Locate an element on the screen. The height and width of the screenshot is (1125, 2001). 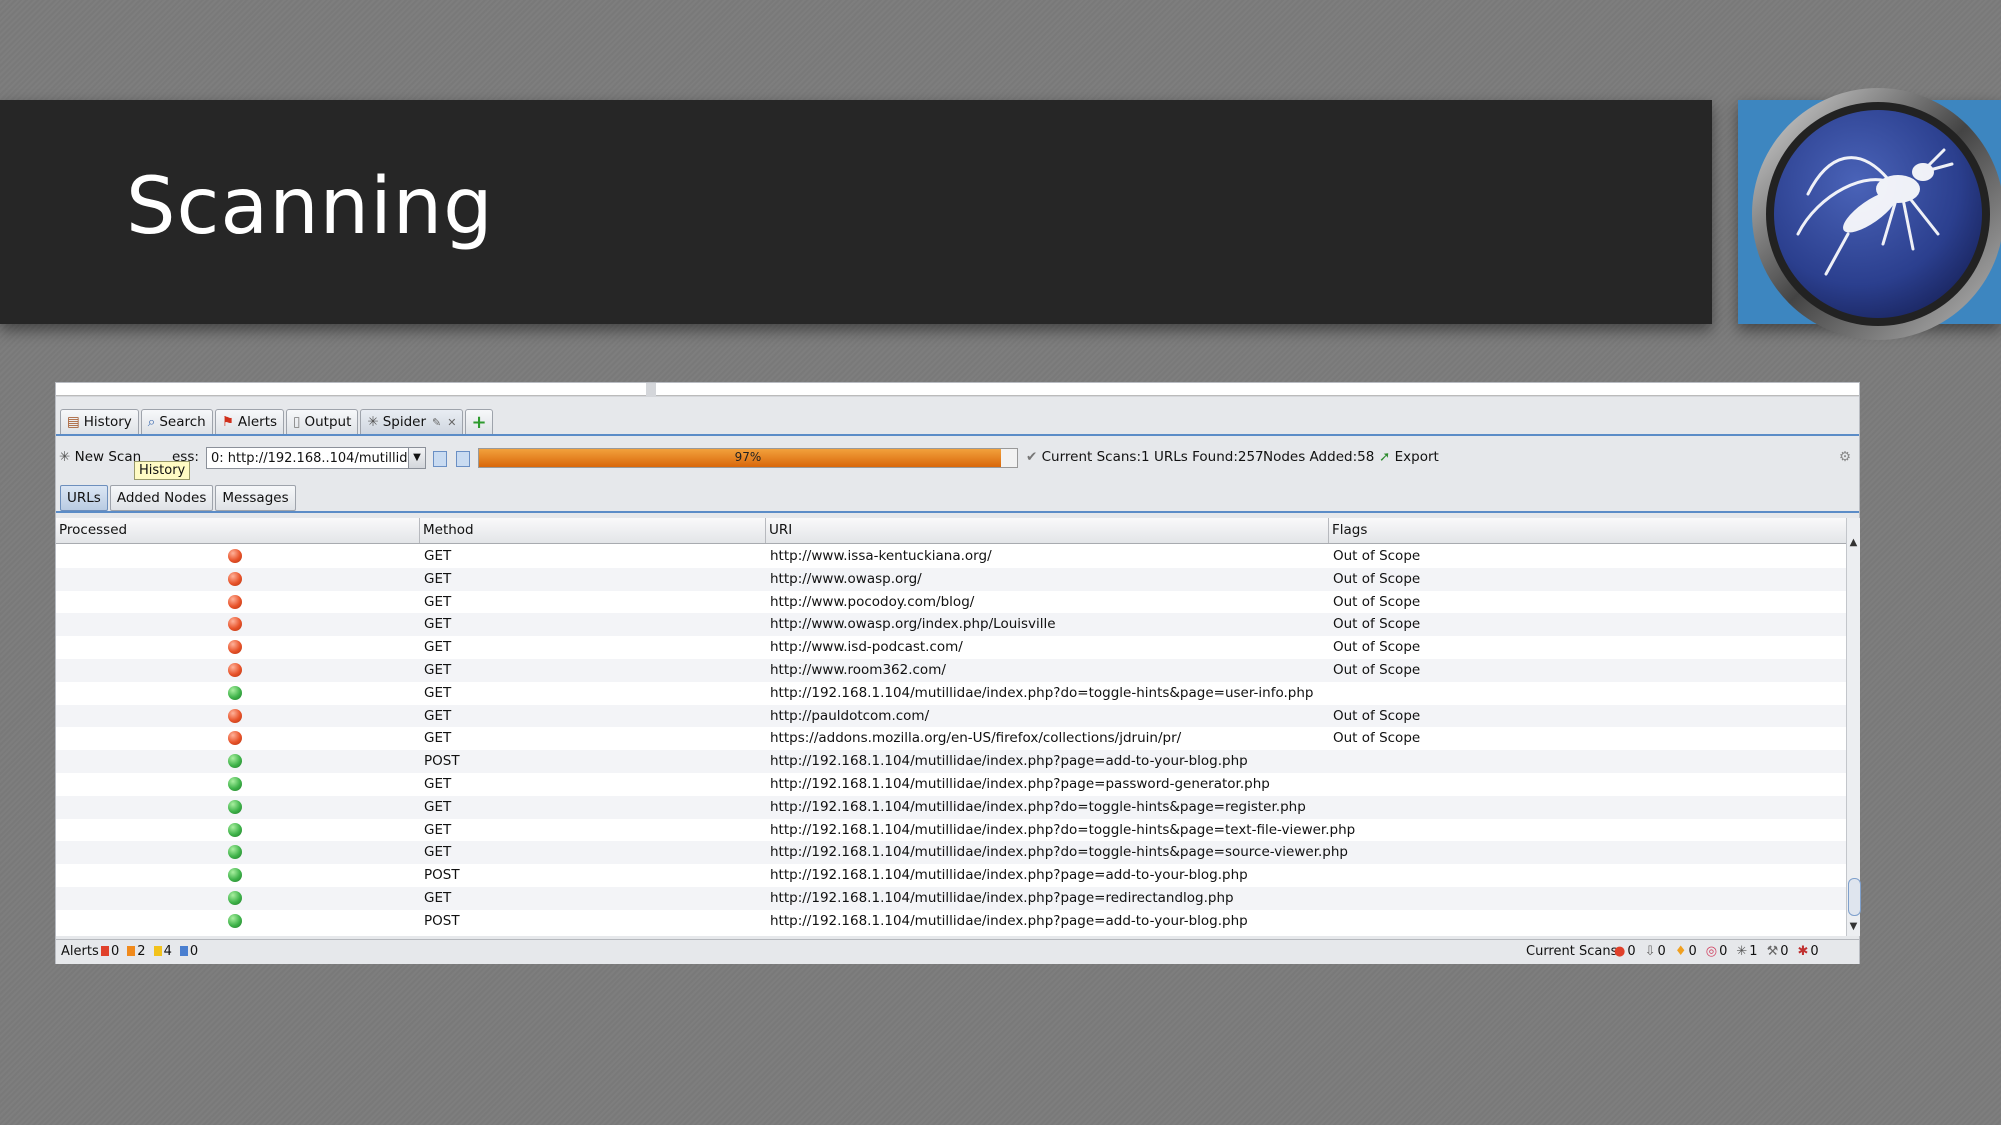
tool-icon: ⚒ is located at coordinates (1772, 951).